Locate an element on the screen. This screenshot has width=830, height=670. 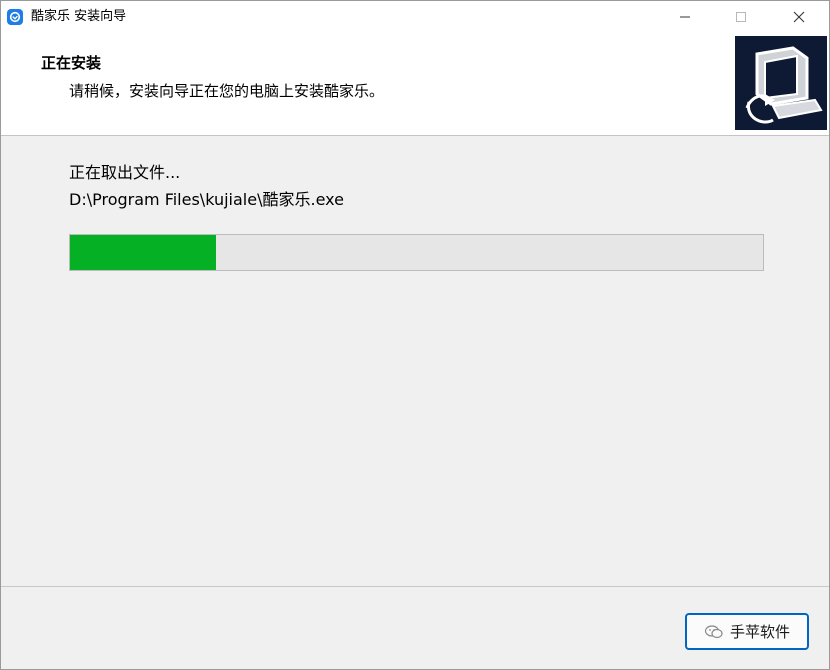
cancel-button: 手苹软件 is located at coordinates (747, 631).